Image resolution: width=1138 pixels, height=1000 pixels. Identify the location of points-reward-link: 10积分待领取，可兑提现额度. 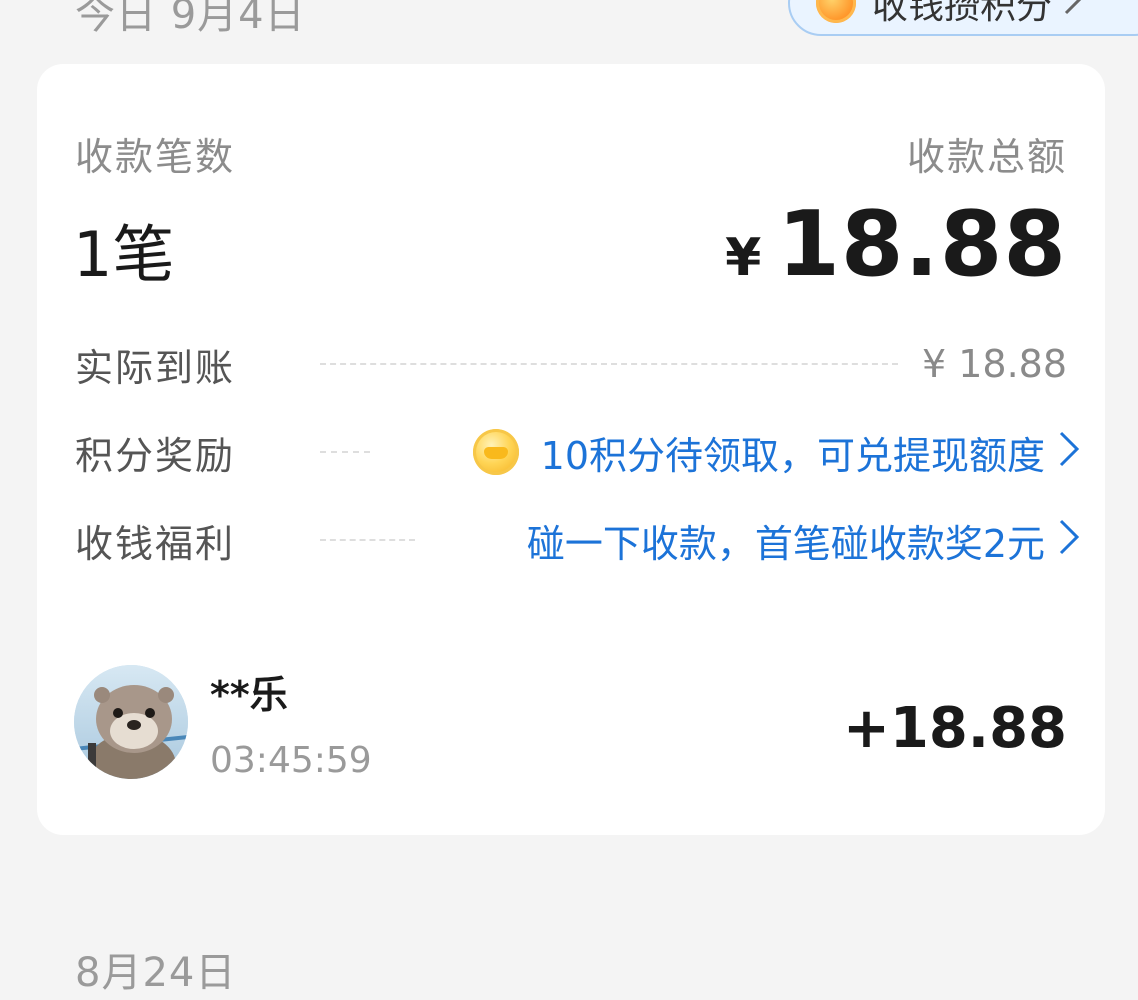
(793, 452).